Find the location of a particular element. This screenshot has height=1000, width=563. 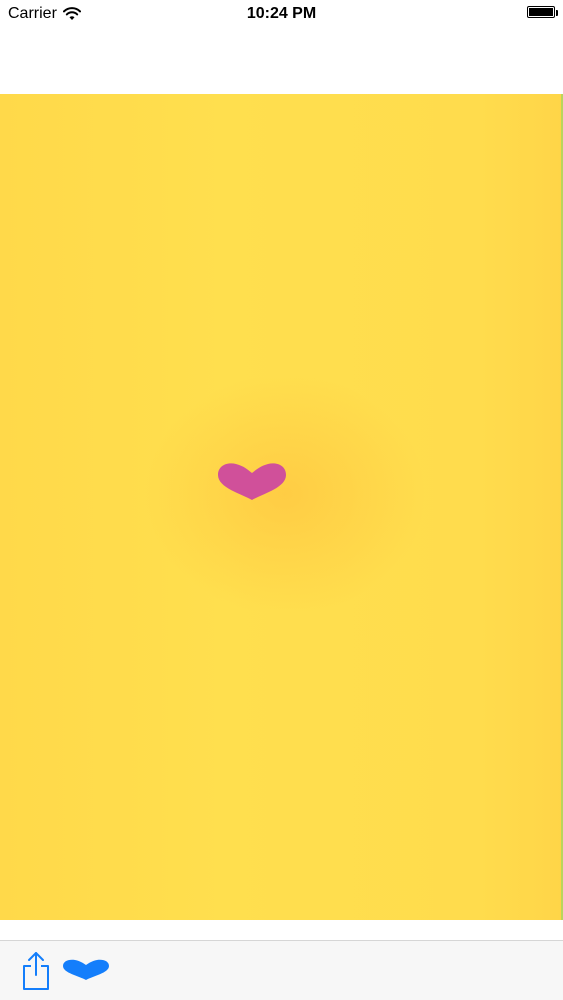

status-bar: Carrier 10:24 PM is located at coordinates (281, 15).